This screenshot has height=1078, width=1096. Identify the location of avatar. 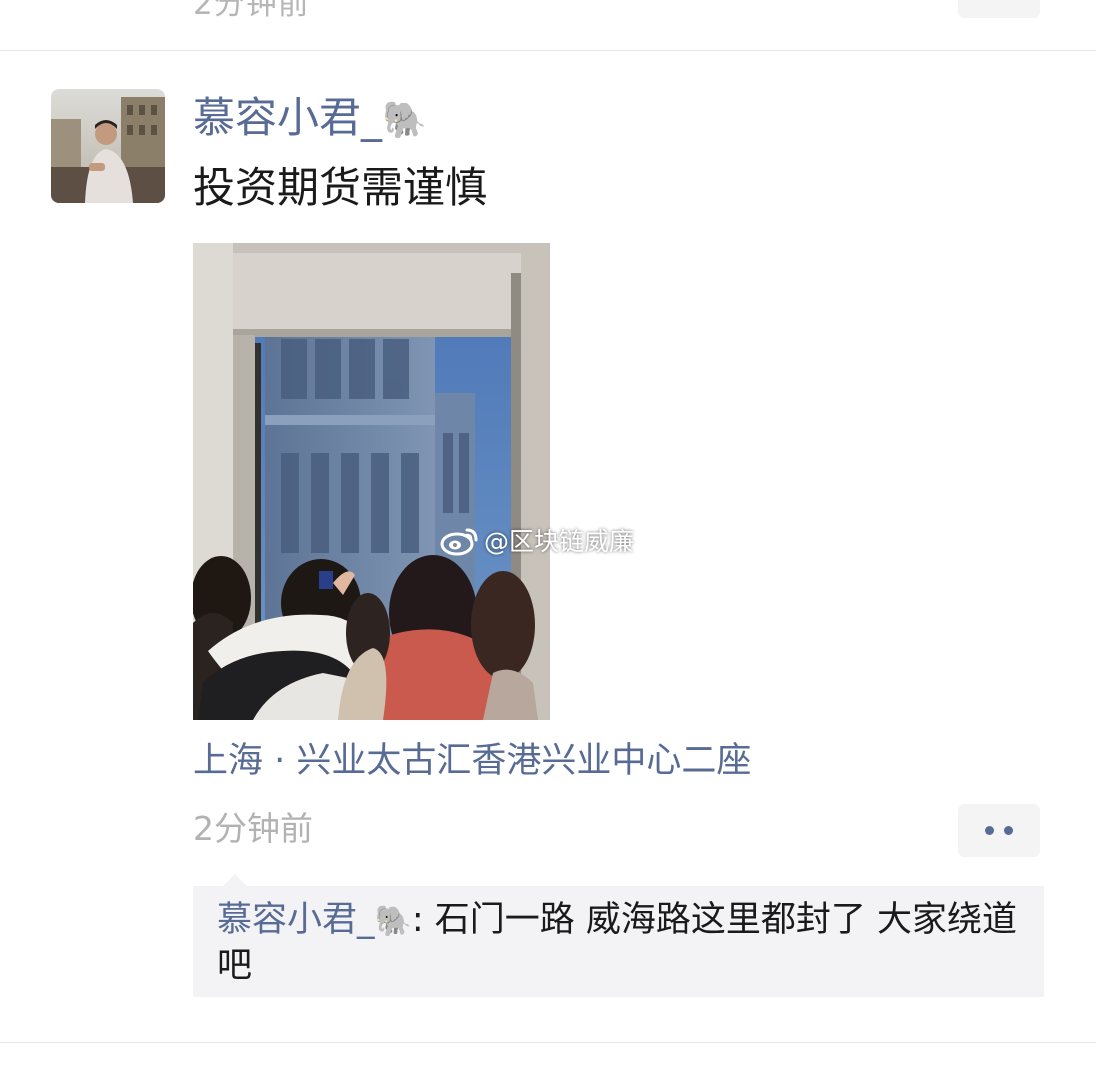
(108, 146).